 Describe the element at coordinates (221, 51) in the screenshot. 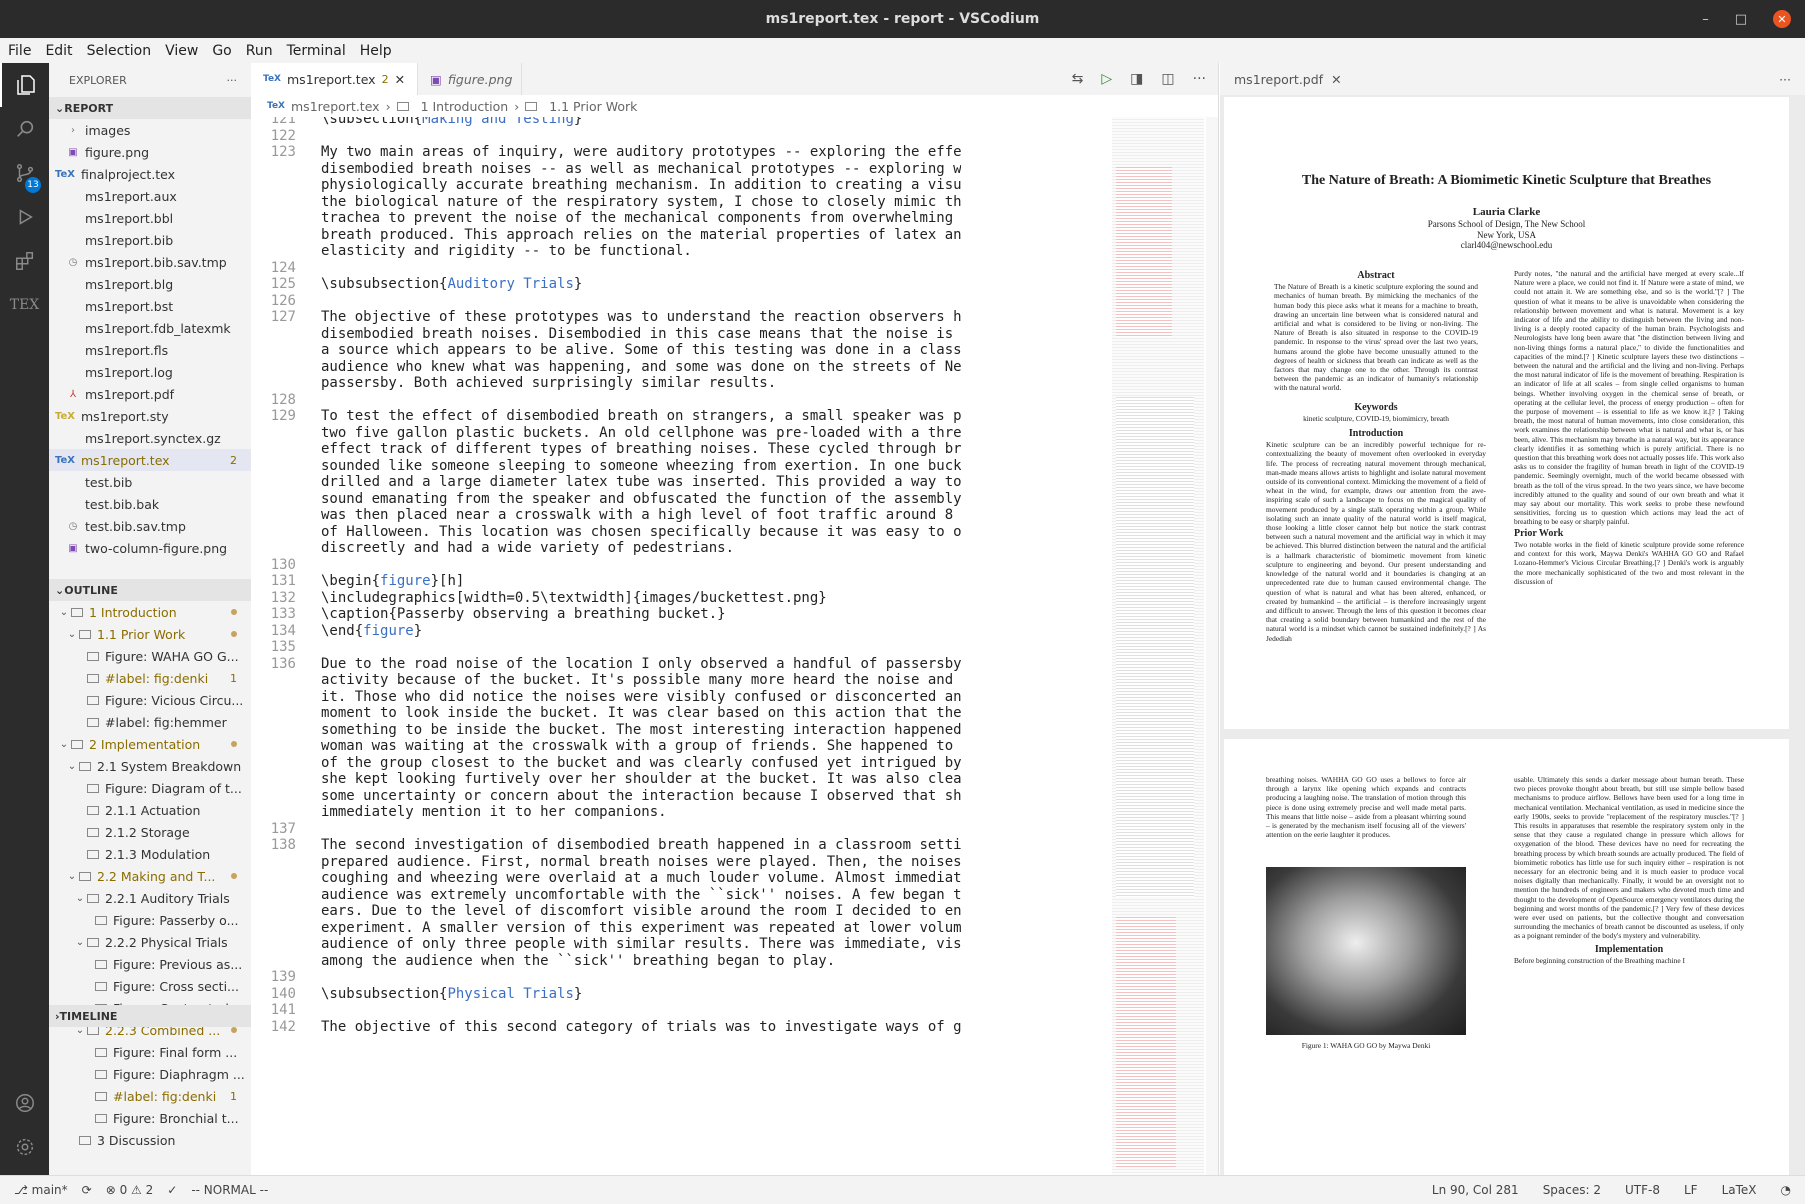

I see `menu-go: Go` at that location.